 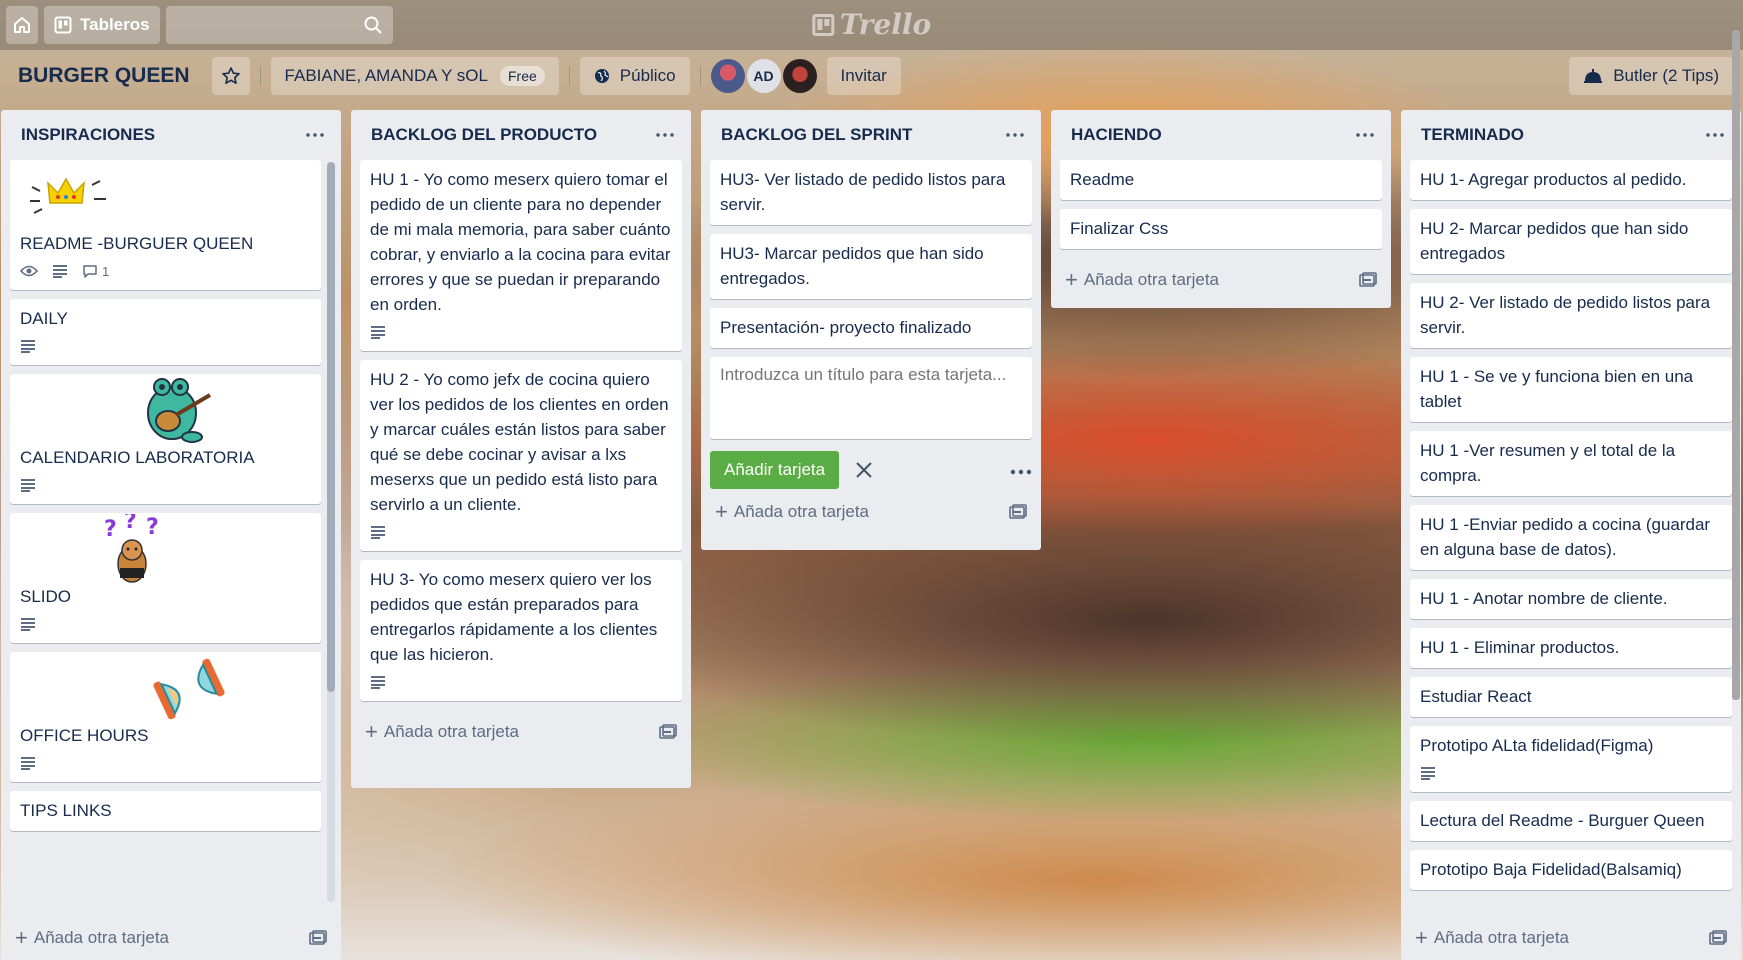 What do you see at coordinates (1116, 135) in the screenshot?
I see `list-title: HACIENDO` at bounding box center [1116, 135].